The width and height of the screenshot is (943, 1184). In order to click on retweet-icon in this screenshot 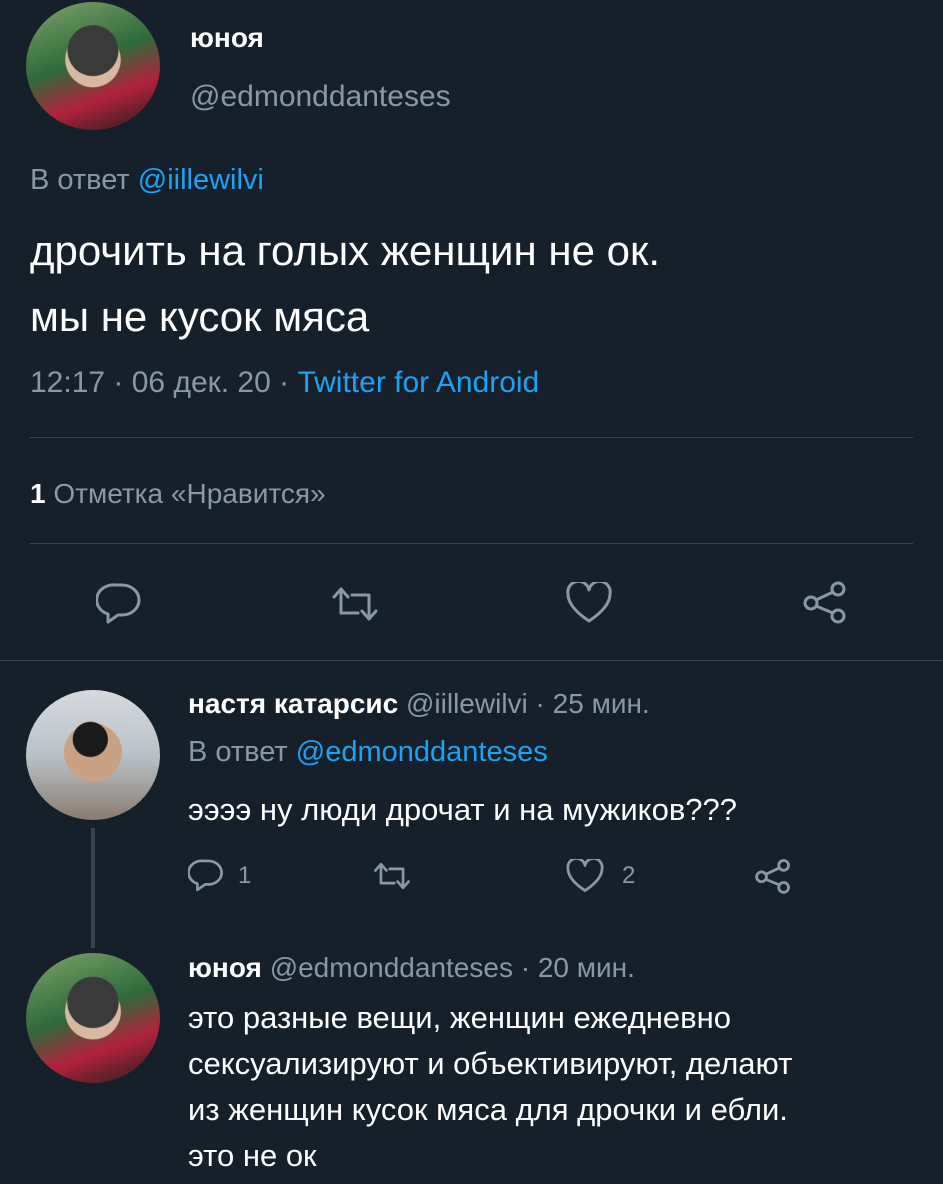, I will do `click(355, 604)`.